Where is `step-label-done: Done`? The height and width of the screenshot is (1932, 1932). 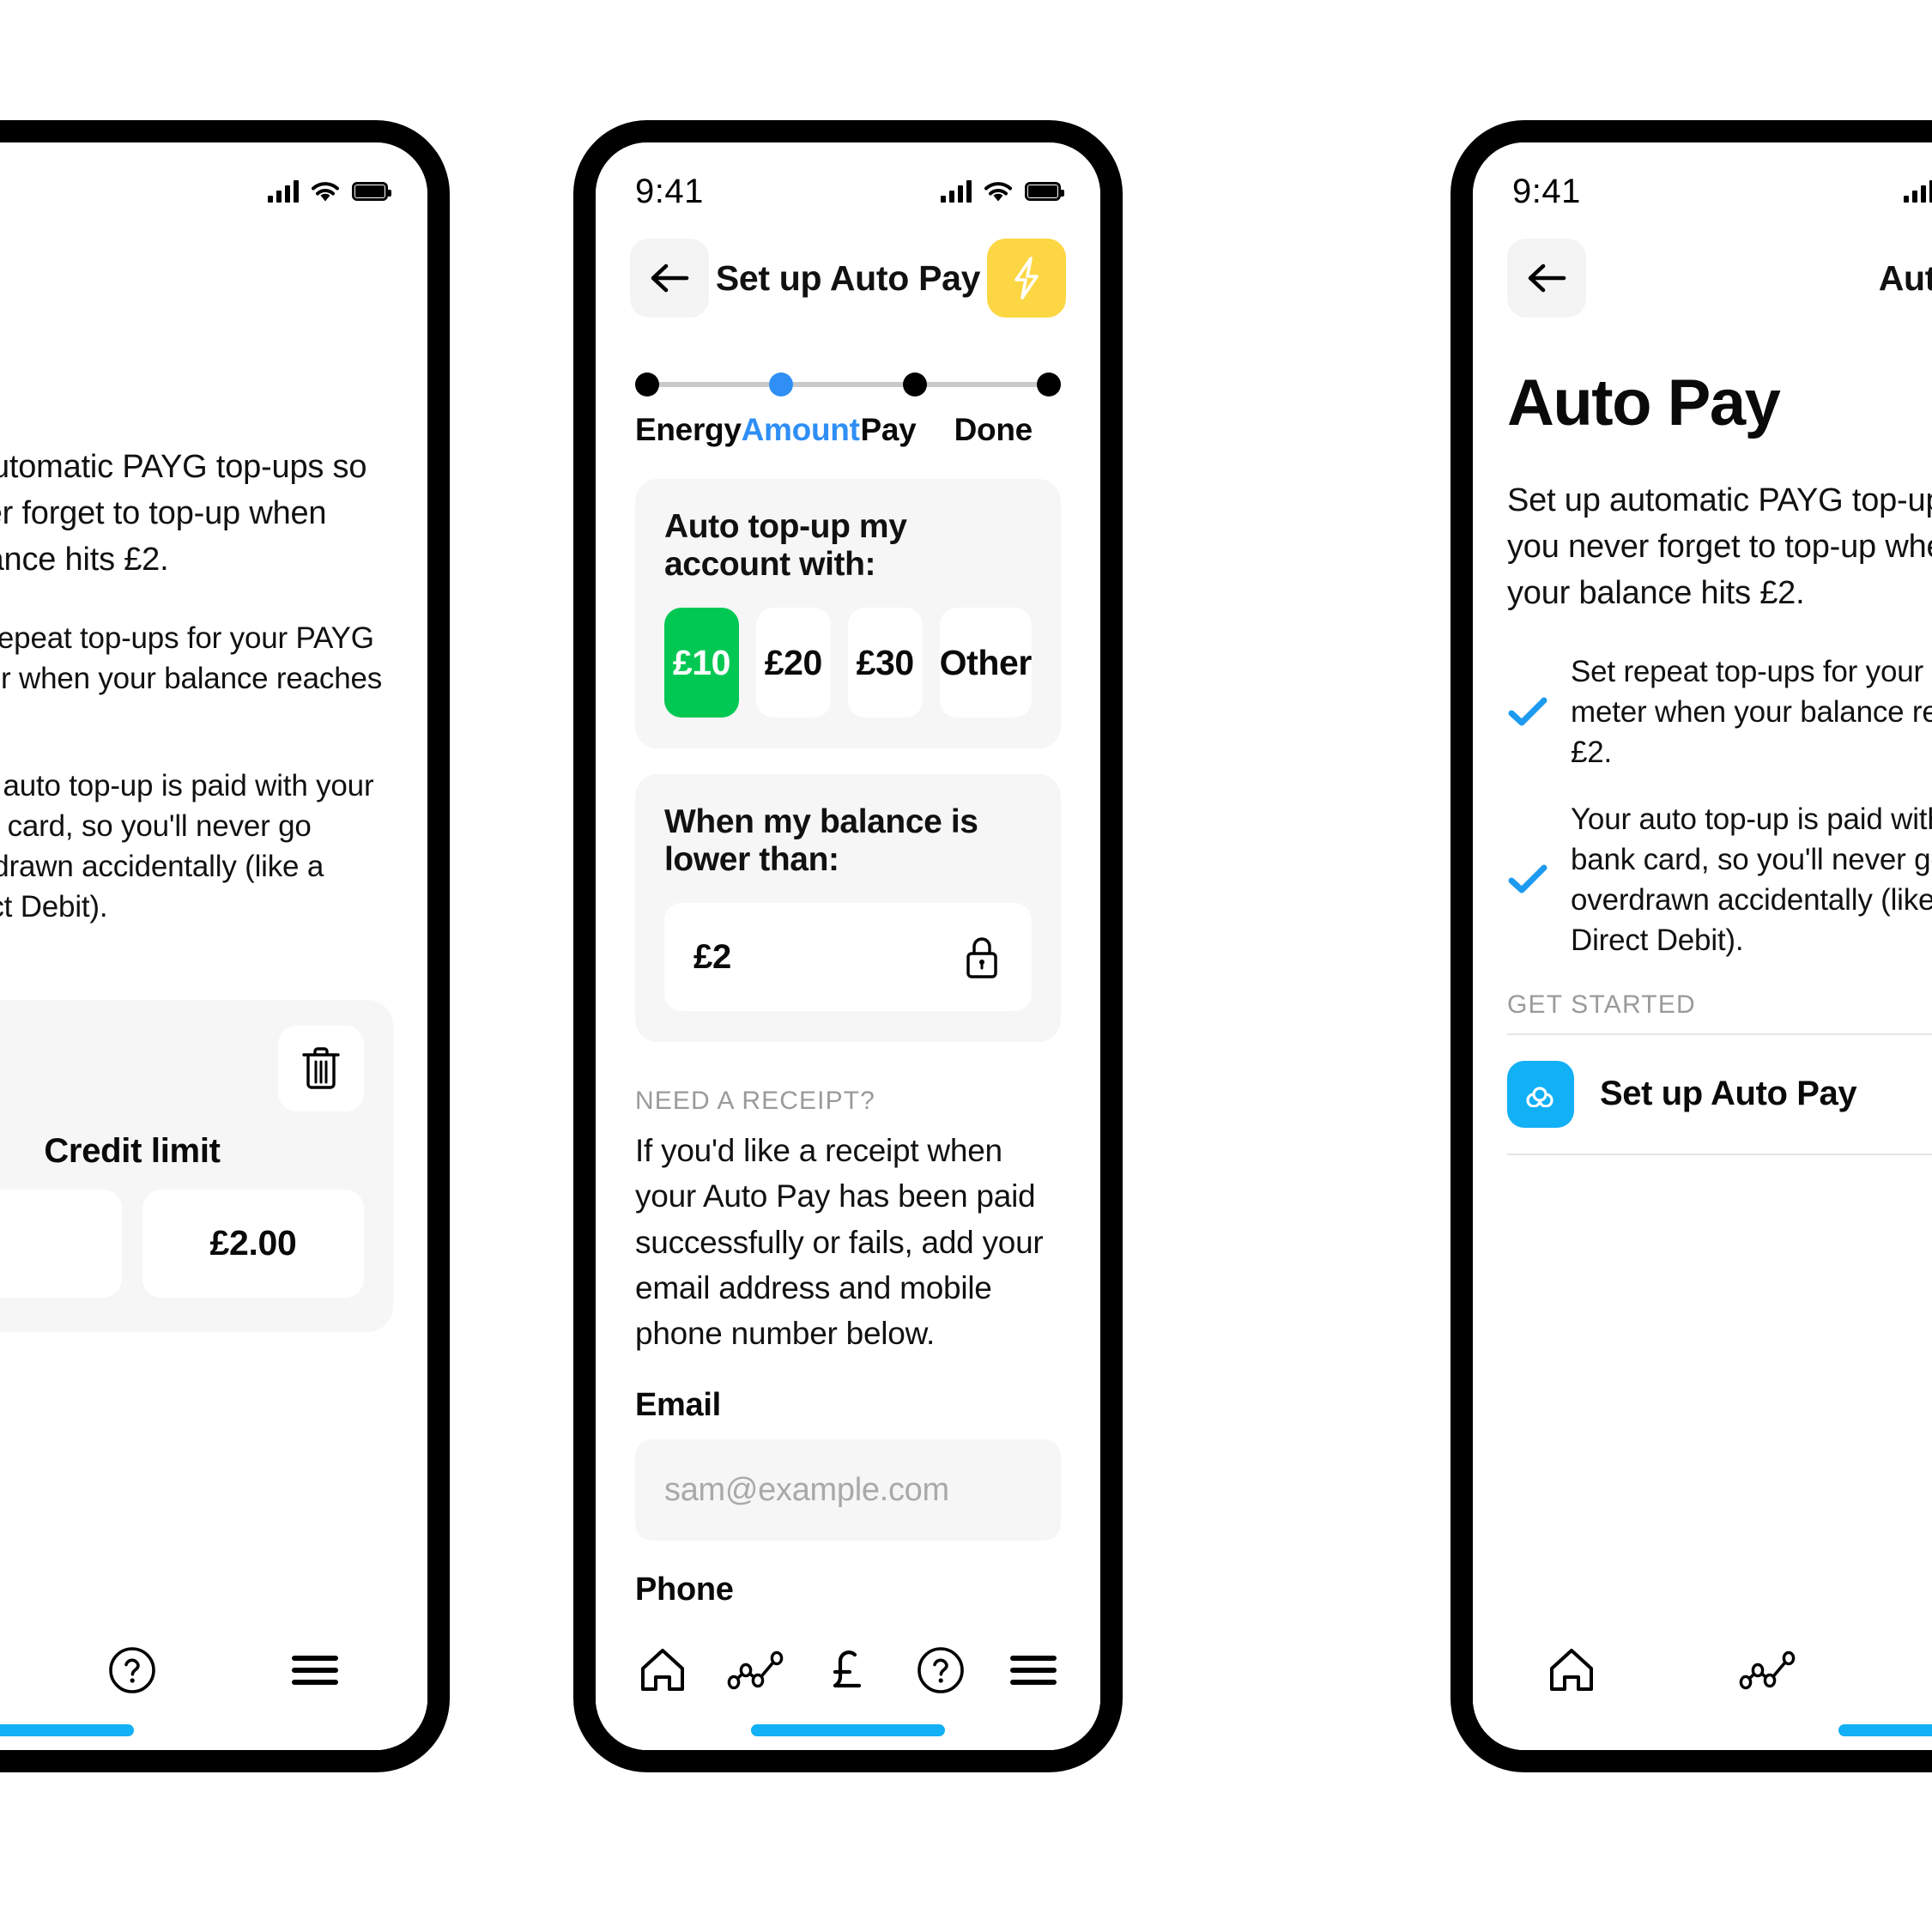
step-label-done: Done is located at coordinates (994, 430).